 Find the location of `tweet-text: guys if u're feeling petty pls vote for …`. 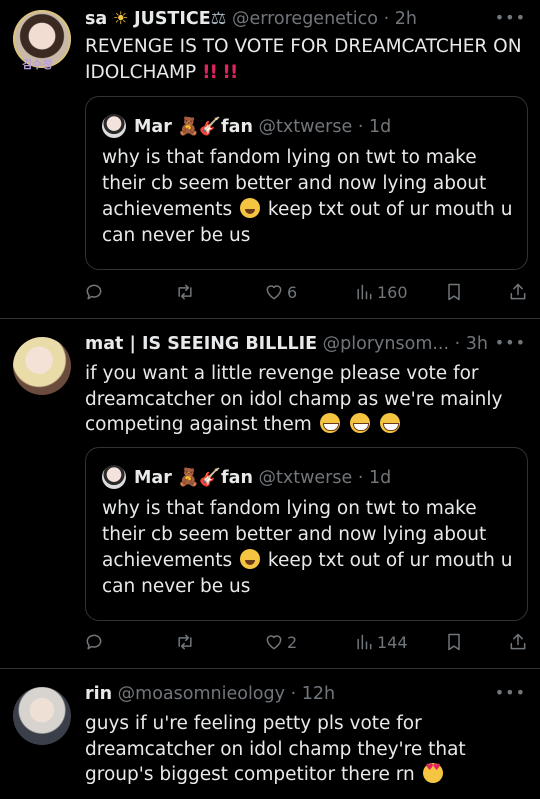

tweet-text: guys if u're feeling petty pls vote for … is located at coordinates (305, 749).